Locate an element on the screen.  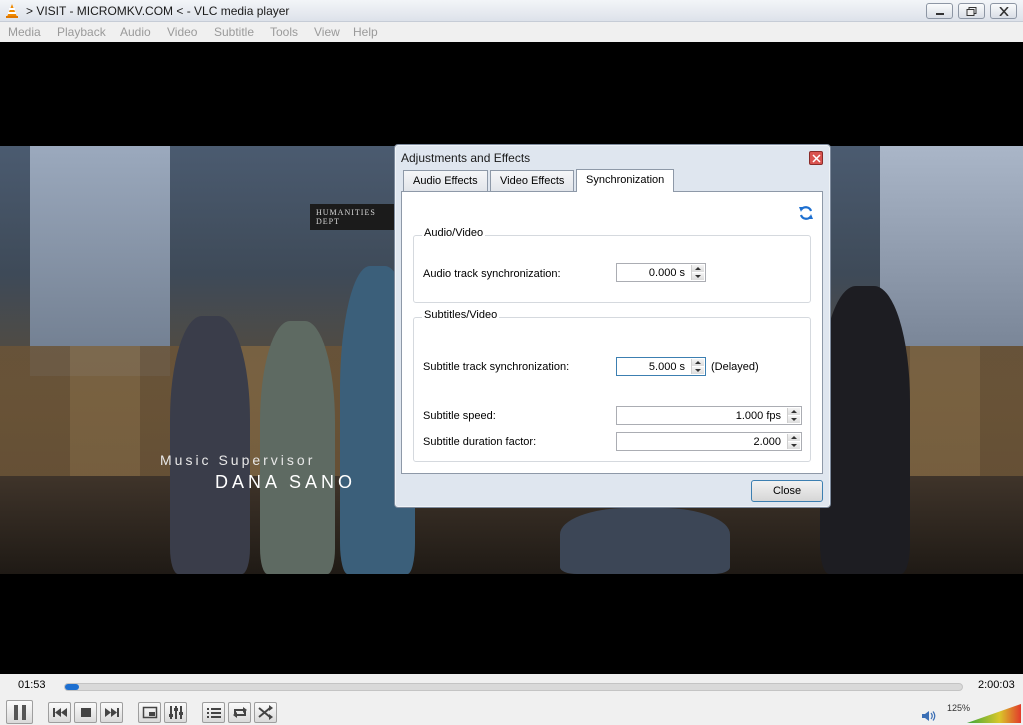
extended-settings-icon is located at coordinates (176, 712).